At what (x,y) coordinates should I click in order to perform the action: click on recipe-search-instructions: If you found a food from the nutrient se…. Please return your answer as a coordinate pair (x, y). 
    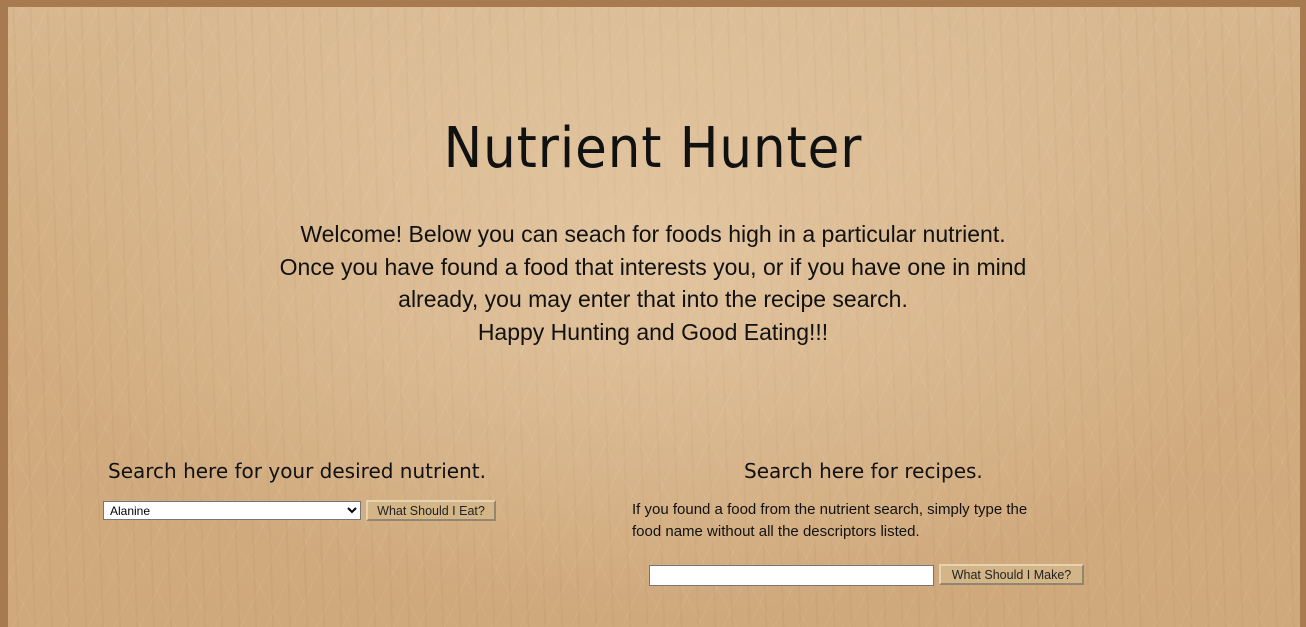
    Looking at the image, I should click on (867, 520).